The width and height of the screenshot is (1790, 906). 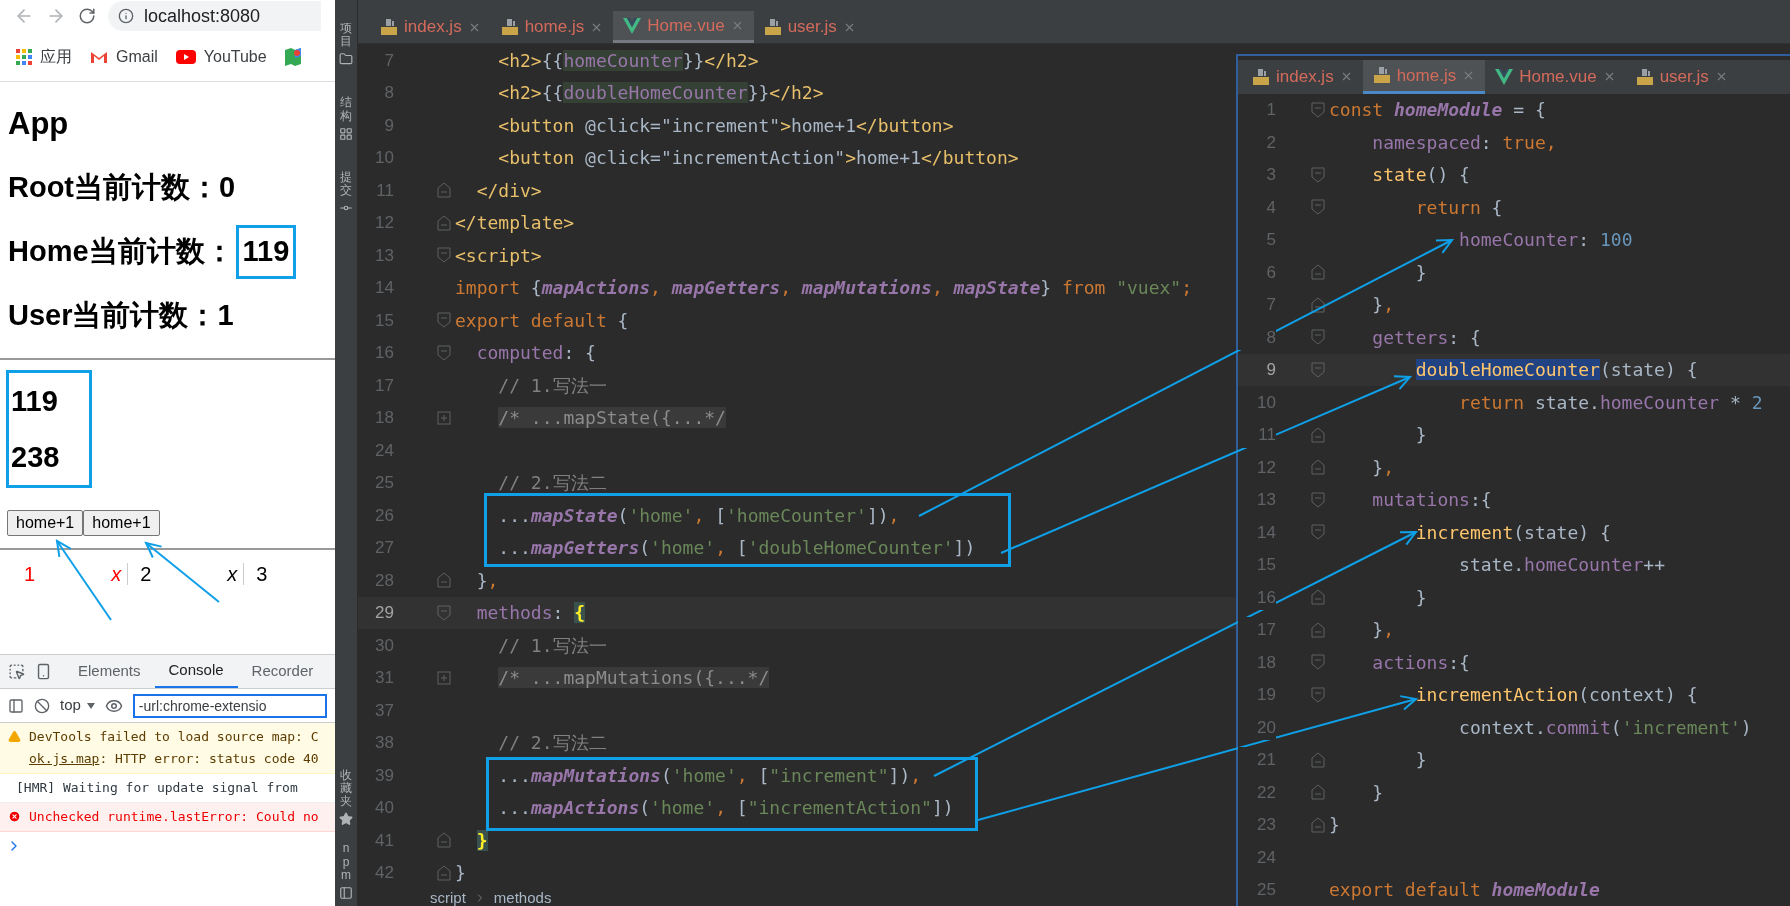 What do you see at coordinates (448, 897) in the screenshot?
I see `breadcrumb-item: script` at bounding box center [448, 897].